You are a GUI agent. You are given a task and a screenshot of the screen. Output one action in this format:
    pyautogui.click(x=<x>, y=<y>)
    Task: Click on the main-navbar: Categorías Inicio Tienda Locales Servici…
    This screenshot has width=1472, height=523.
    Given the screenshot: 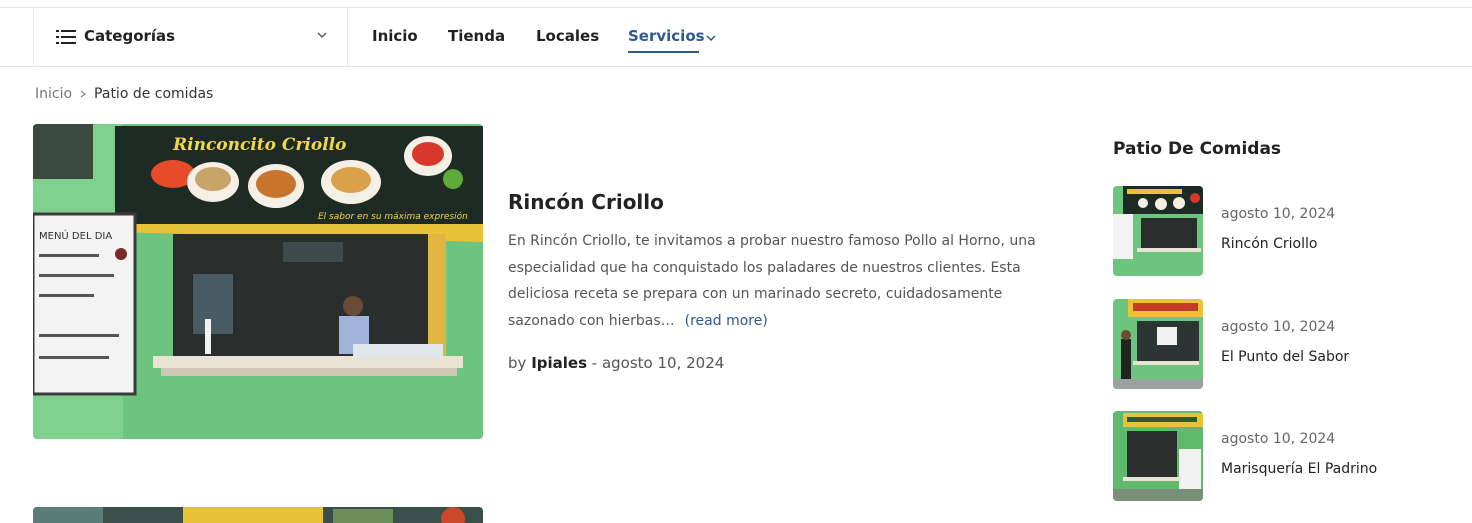 What is the action you would take?
    pyautogui.click(x=736, y=37)
    